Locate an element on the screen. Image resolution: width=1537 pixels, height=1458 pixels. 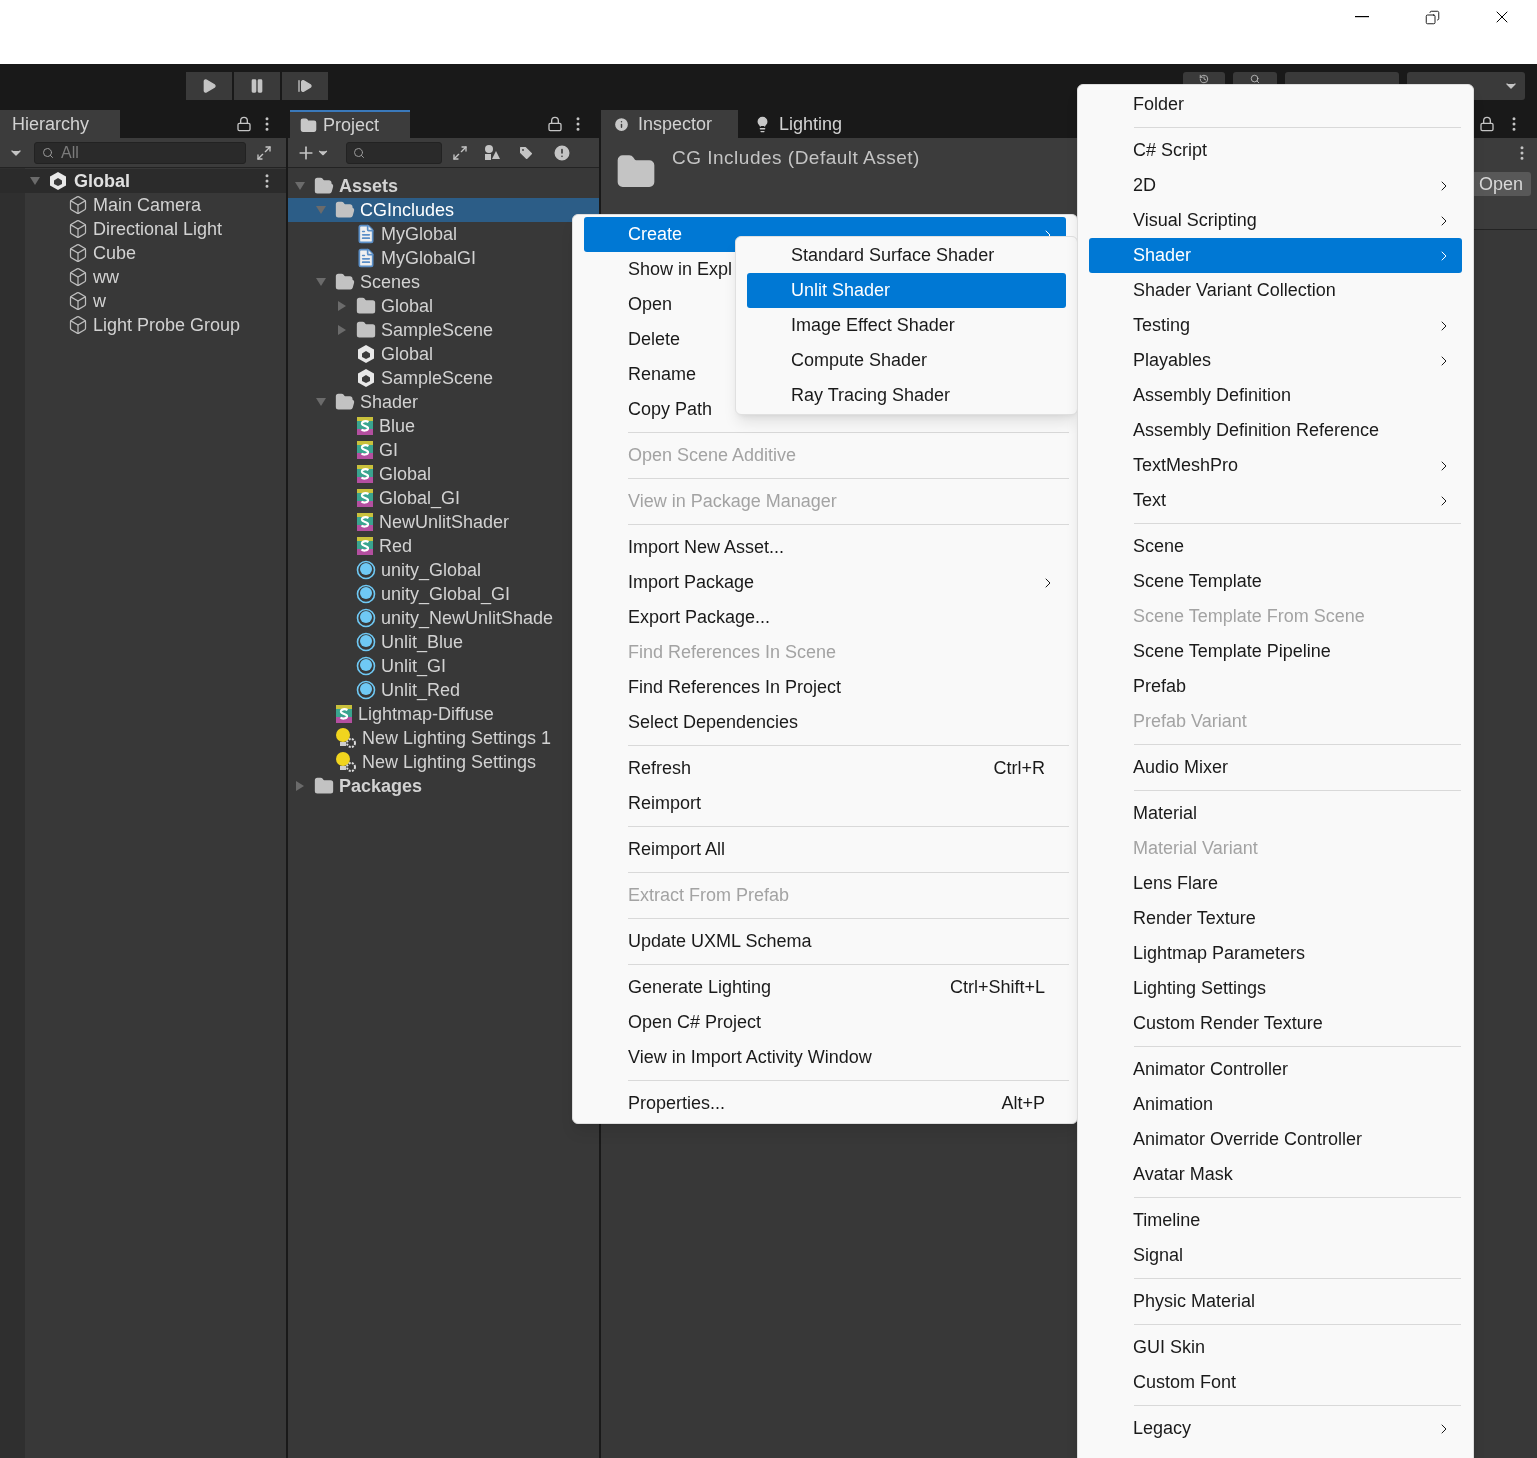
menu-item: Image Effect Shader is located at coordinates (906, 325).